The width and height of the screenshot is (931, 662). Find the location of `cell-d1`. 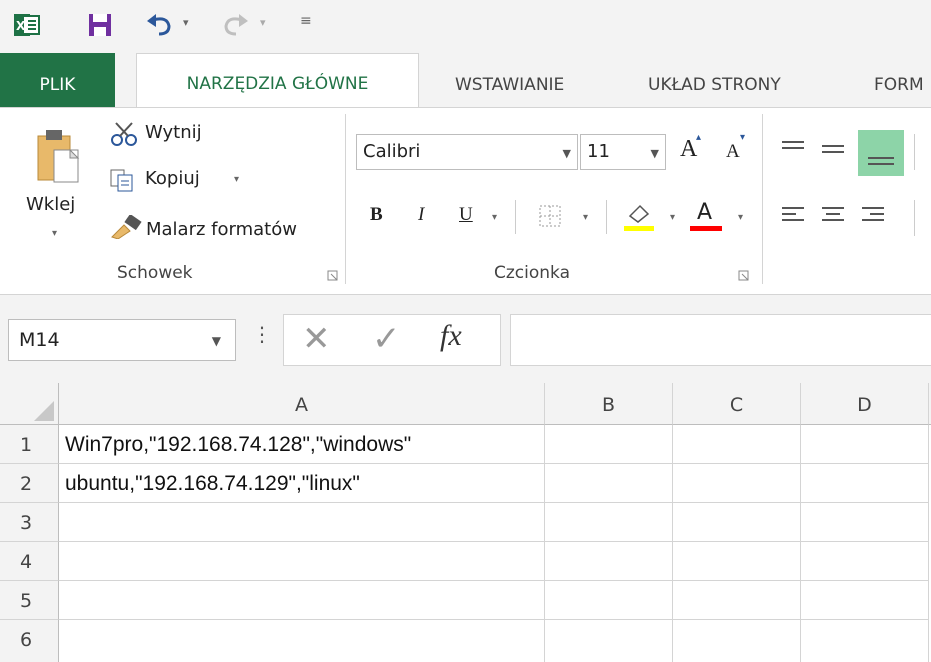

cell-d1 is located at coordinates (865, 444).